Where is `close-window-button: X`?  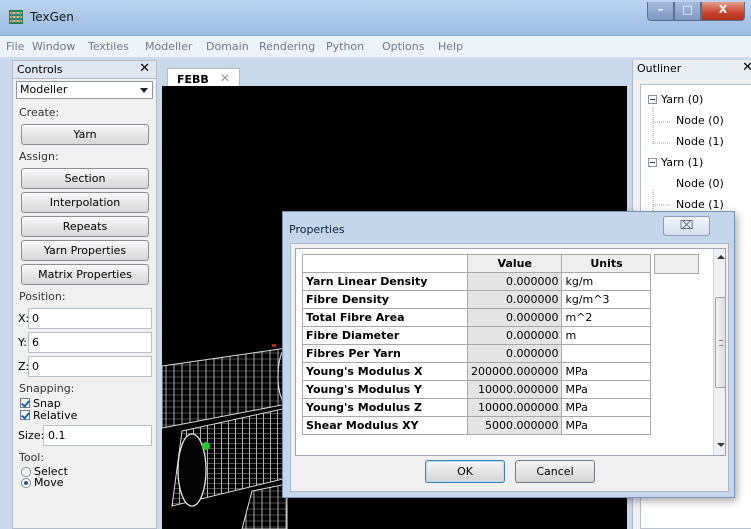 close-window-button: X is located at coordinates (723, 11).